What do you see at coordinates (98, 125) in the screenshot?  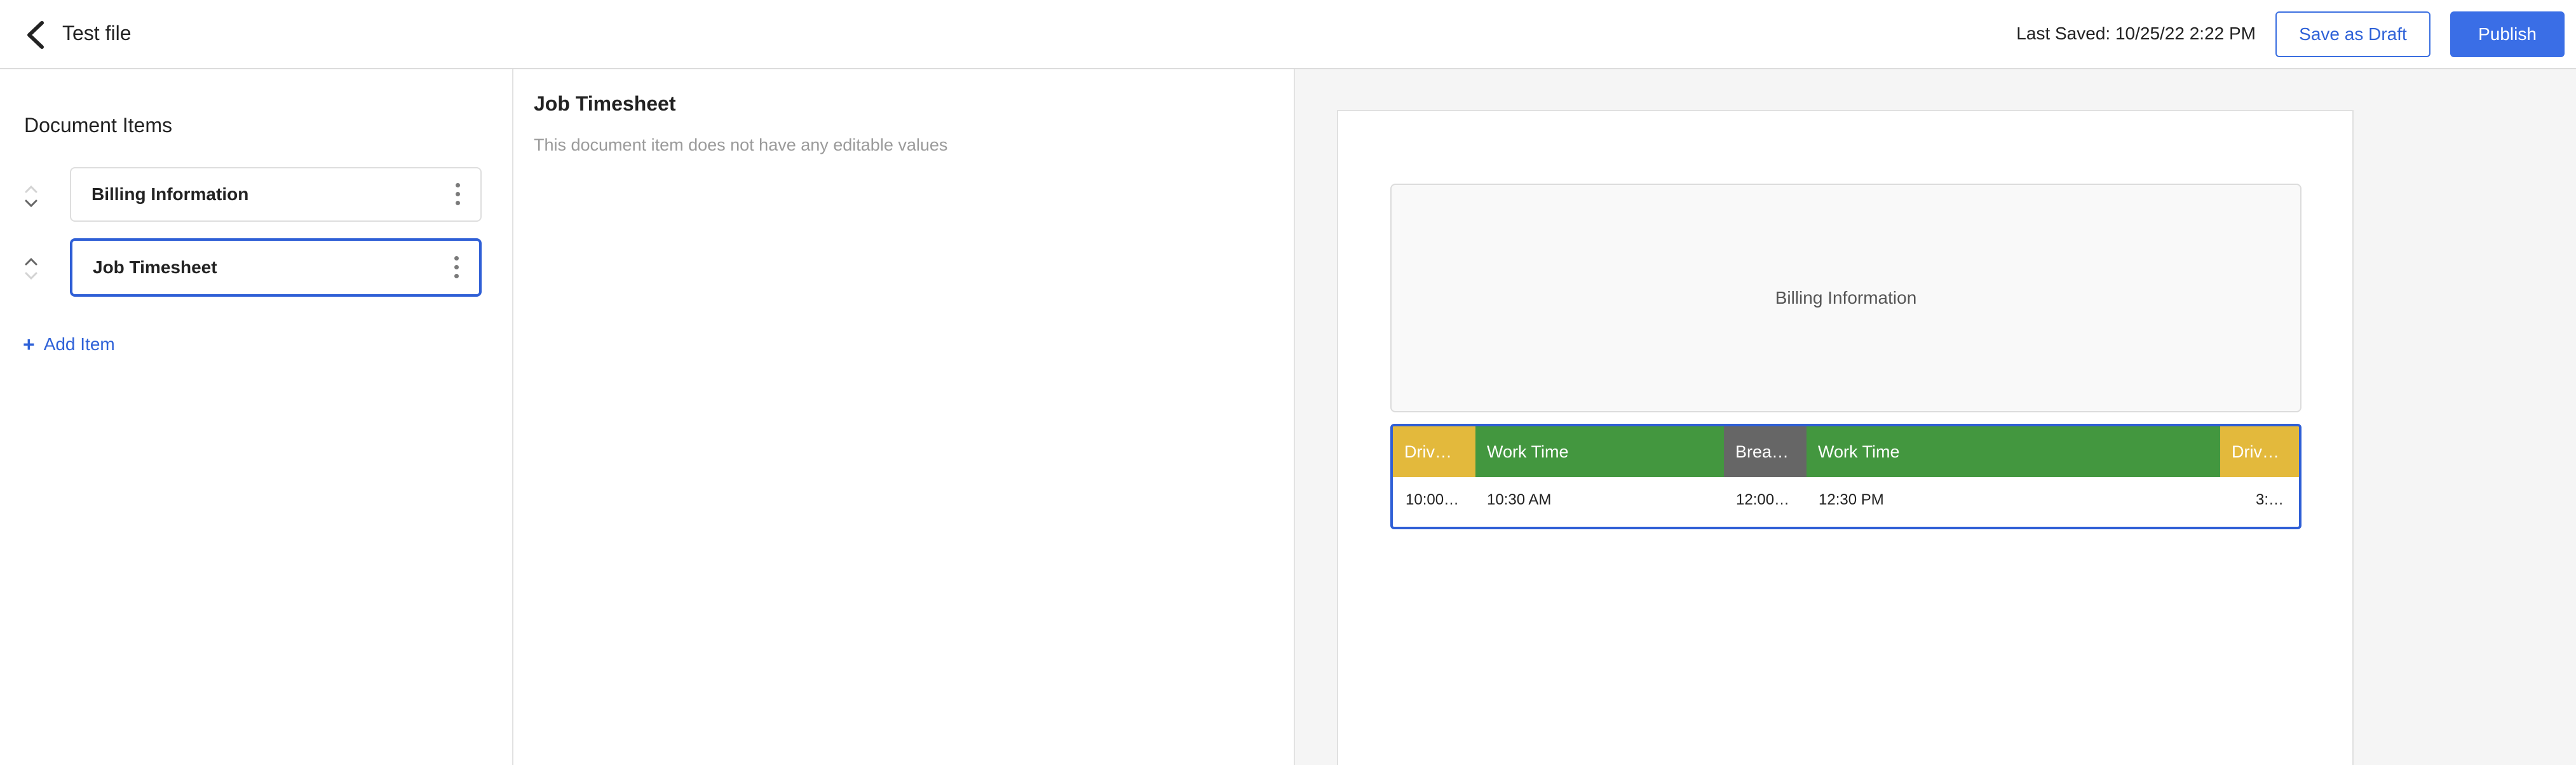 I see `document-items-heading: Document Items` at bounding box center [98, 125].